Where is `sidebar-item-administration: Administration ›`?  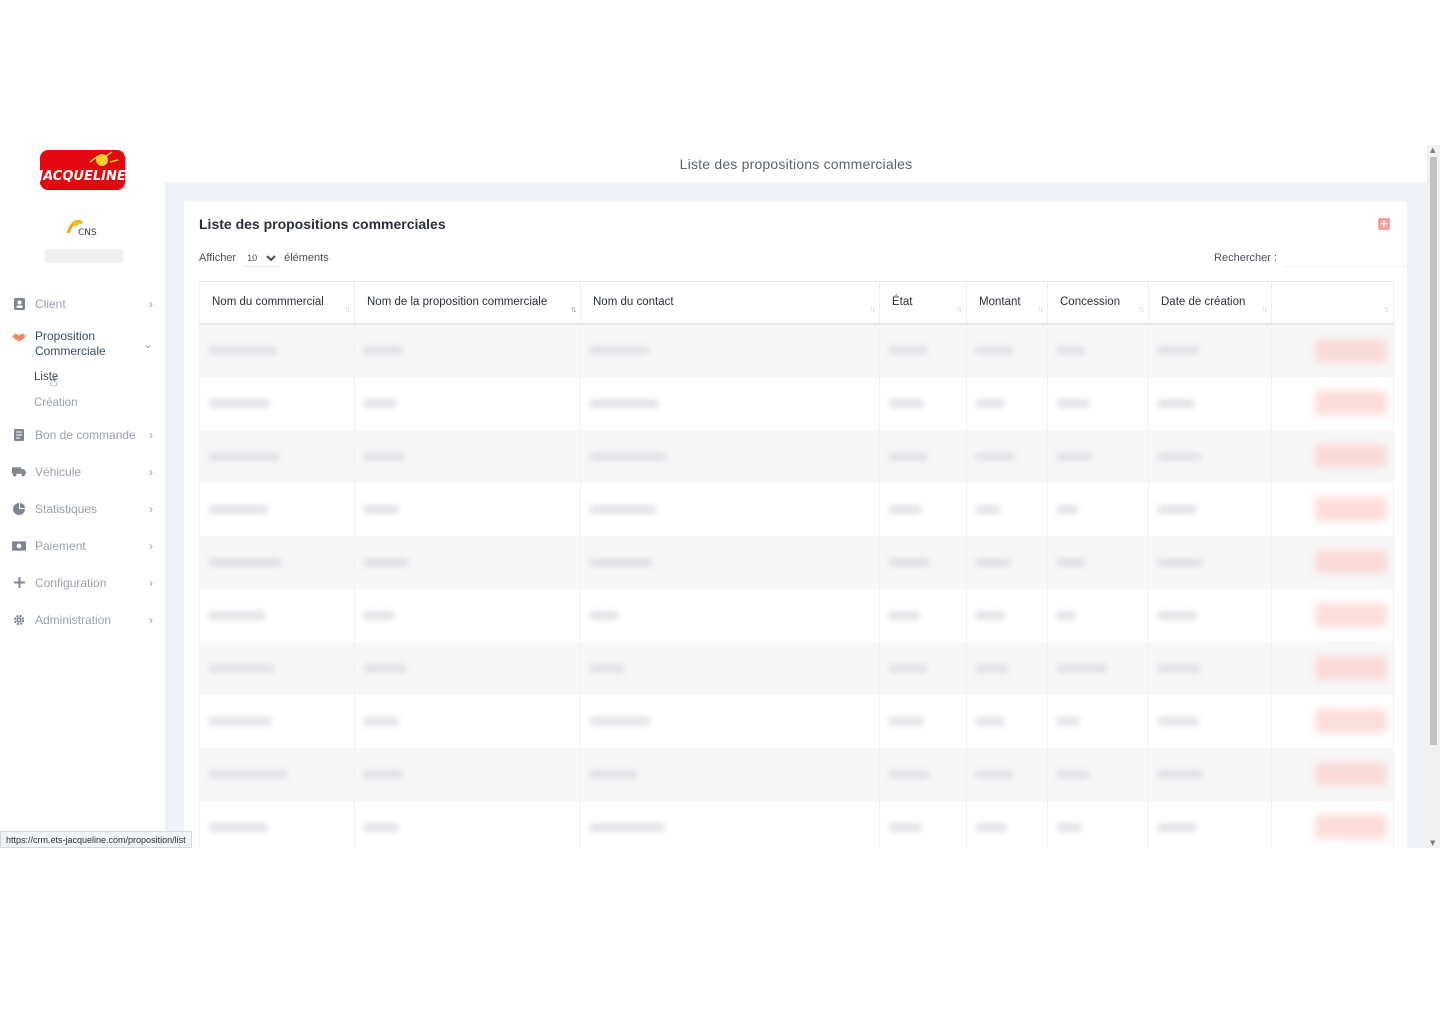 sidebar-item-administration: Administration › is located at coordinates (82, 619).